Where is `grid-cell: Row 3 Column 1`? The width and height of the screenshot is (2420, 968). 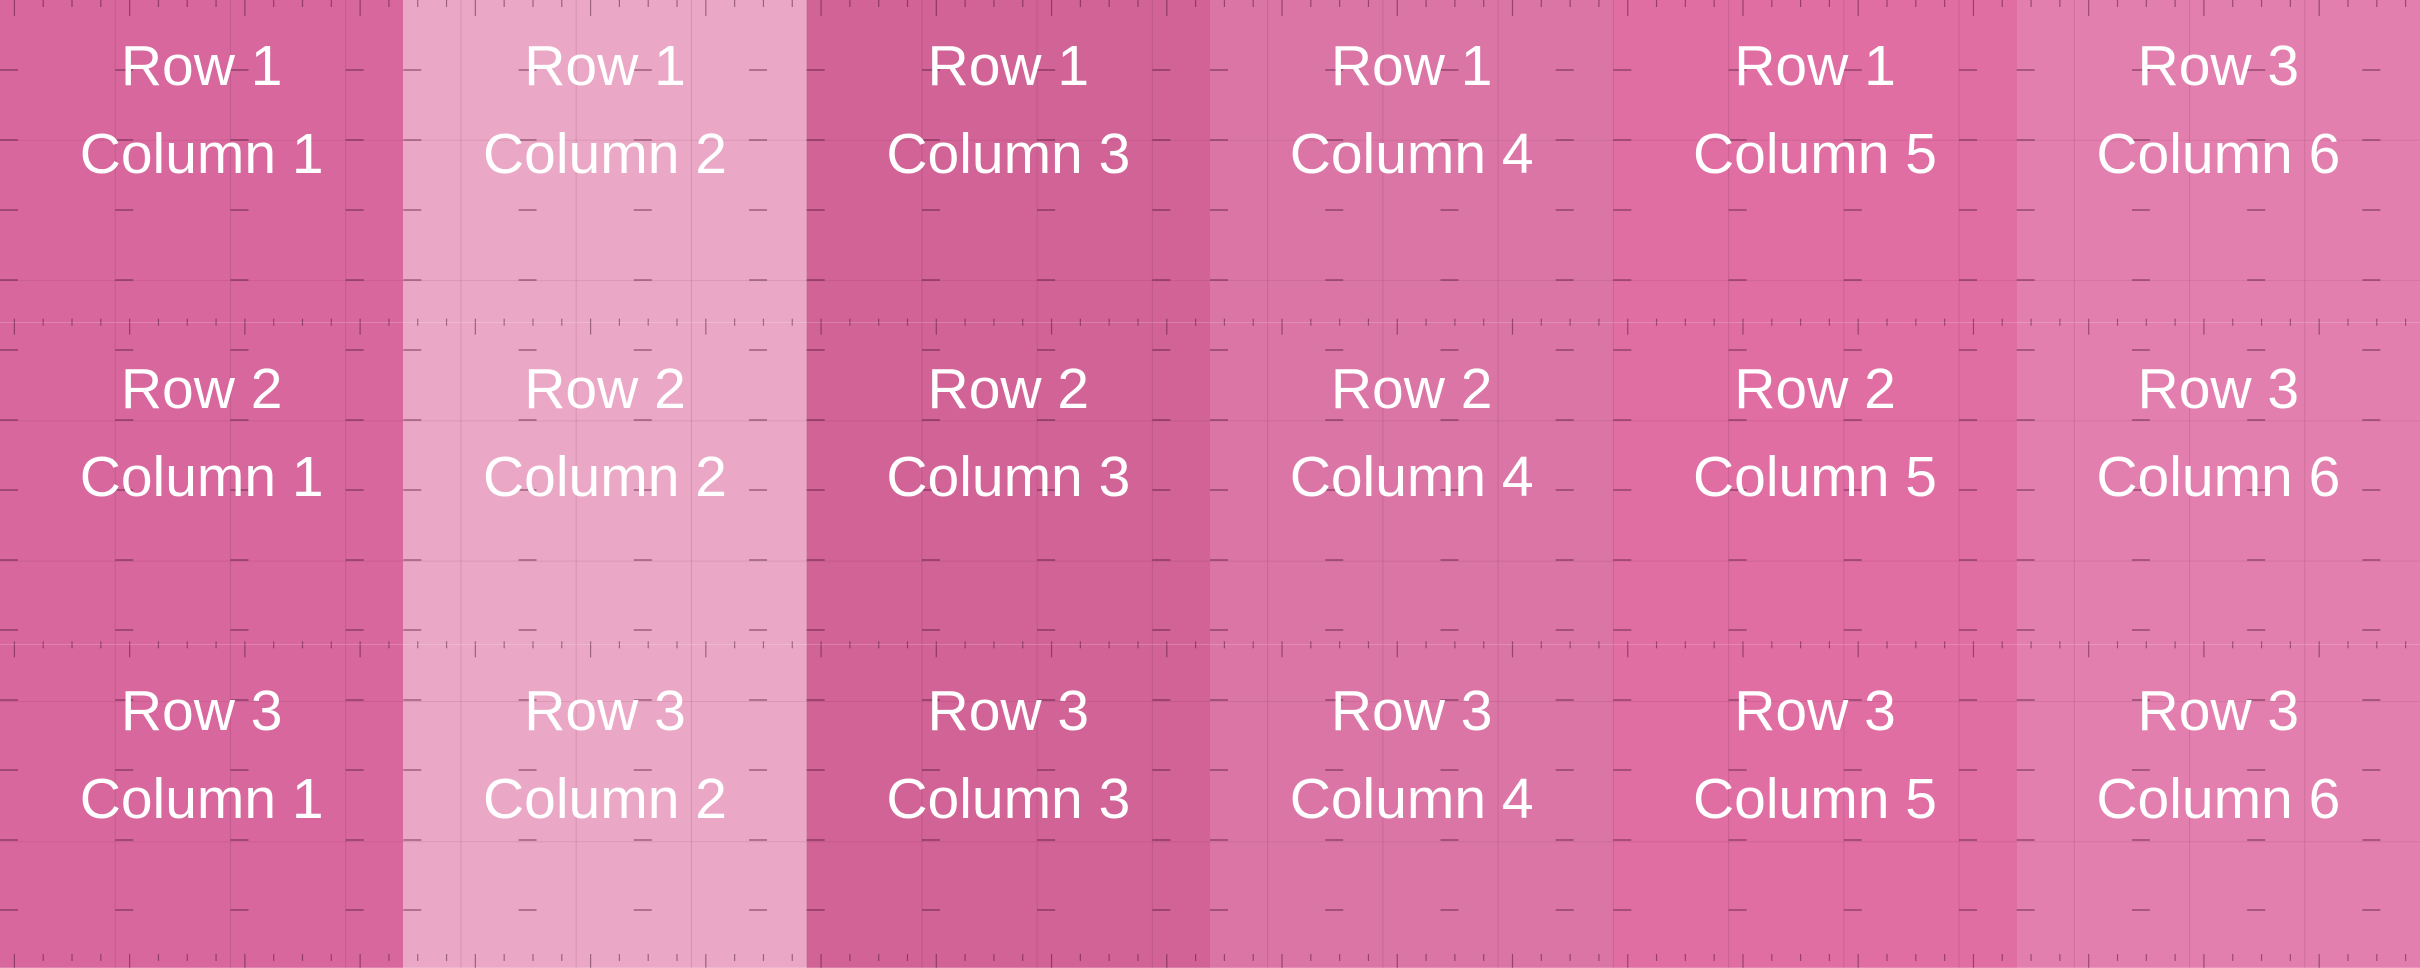 grid-cell: Row 3 Column 1 is located at coordinates (202, 806).